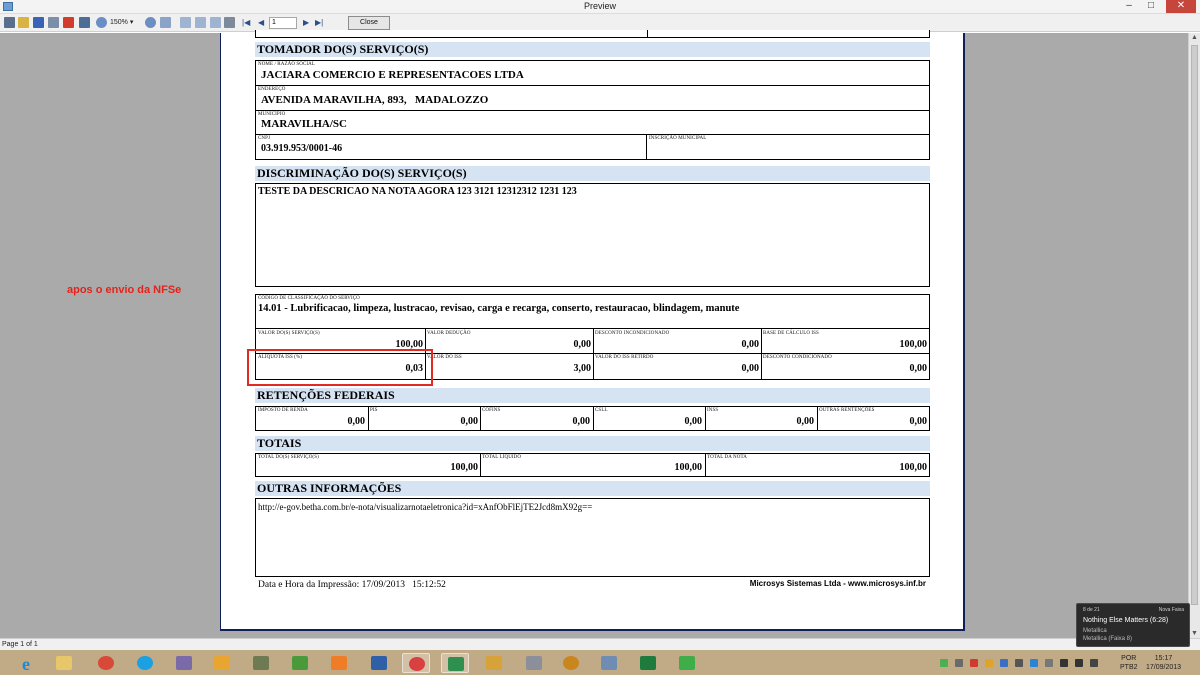 The width and height of the screenshot is (1200, 675). I want to click on volume-icon, so click(1079, 663).